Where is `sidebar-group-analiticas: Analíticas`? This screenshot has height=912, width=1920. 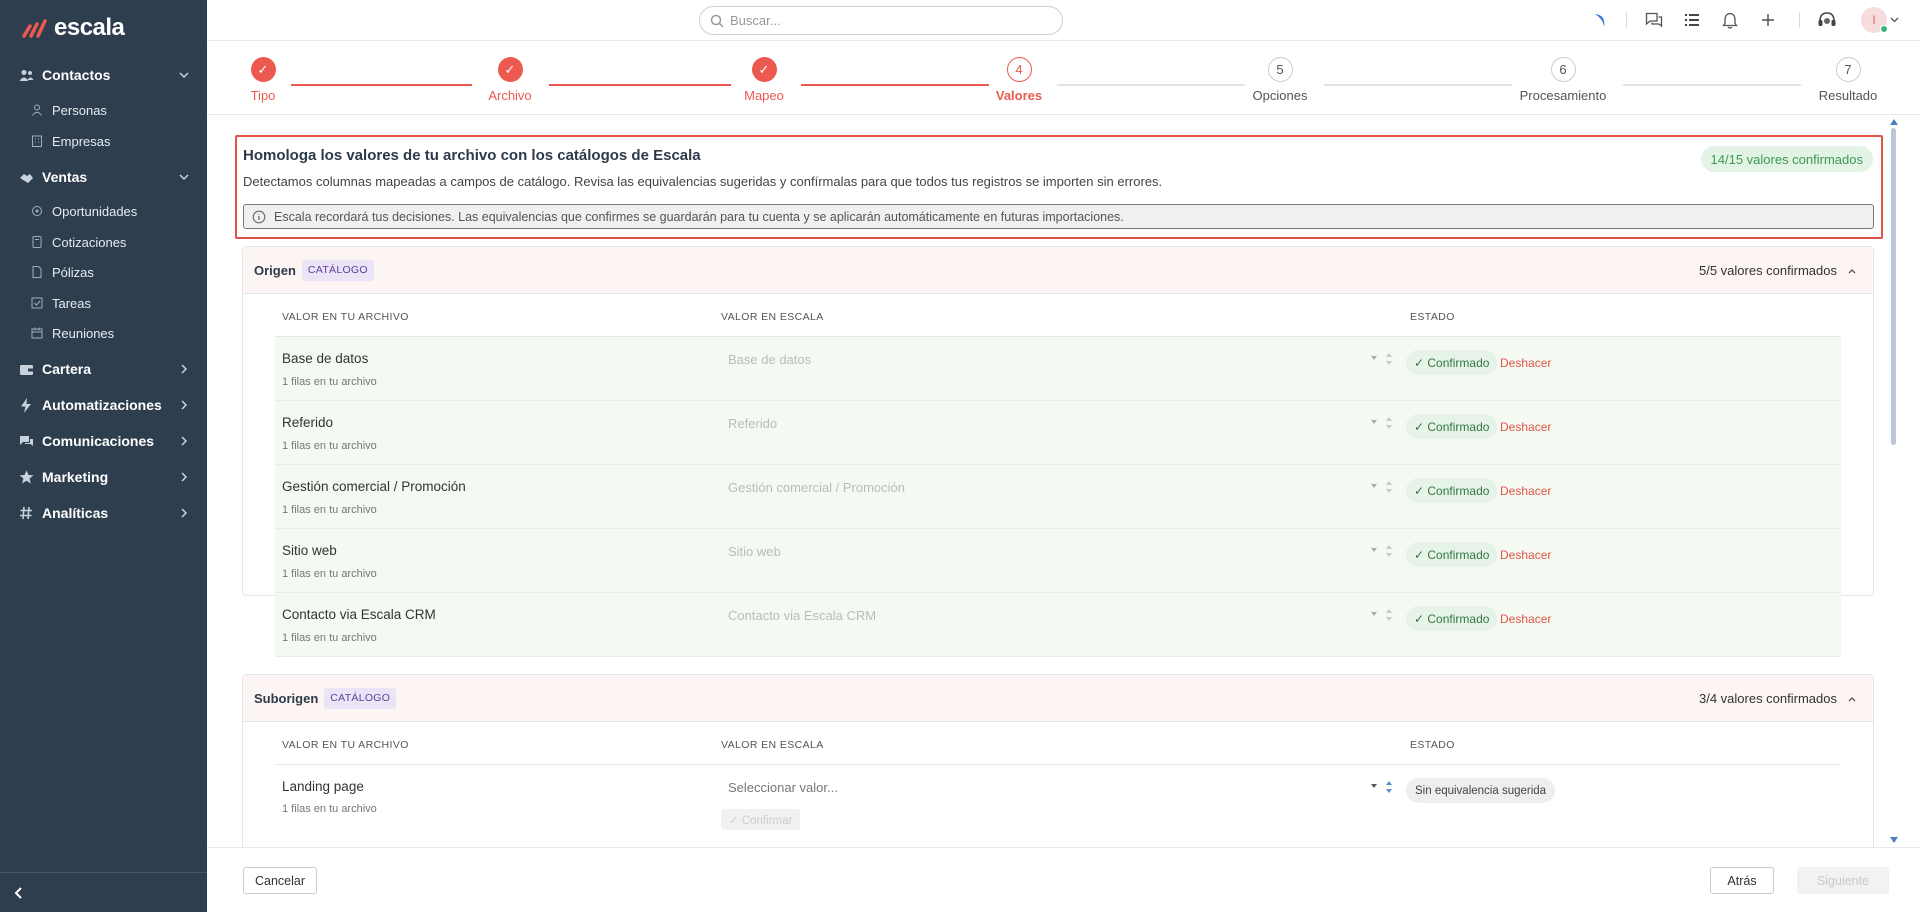
sidebar-group-analiticas: Analíticas is located at coordinates (103, 513).